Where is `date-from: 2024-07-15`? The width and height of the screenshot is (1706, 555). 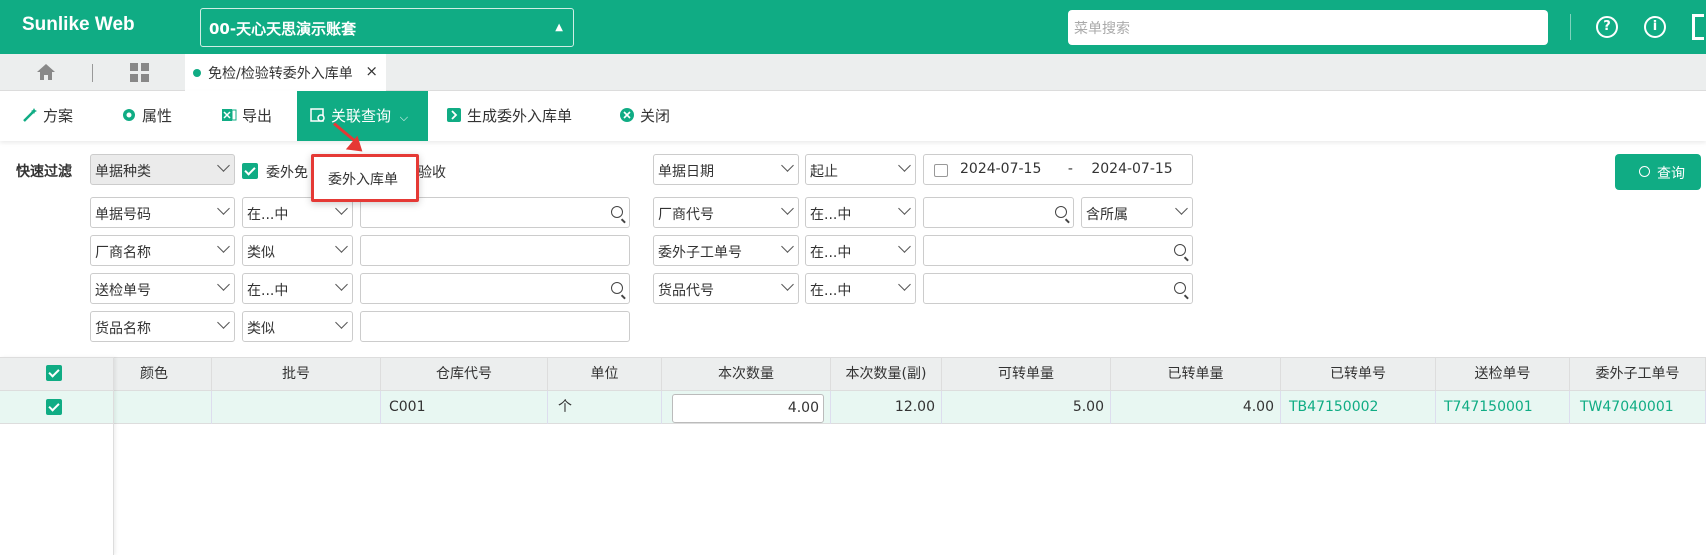 date-from: 2024-07-15 is located at coordinates (1001, 169).